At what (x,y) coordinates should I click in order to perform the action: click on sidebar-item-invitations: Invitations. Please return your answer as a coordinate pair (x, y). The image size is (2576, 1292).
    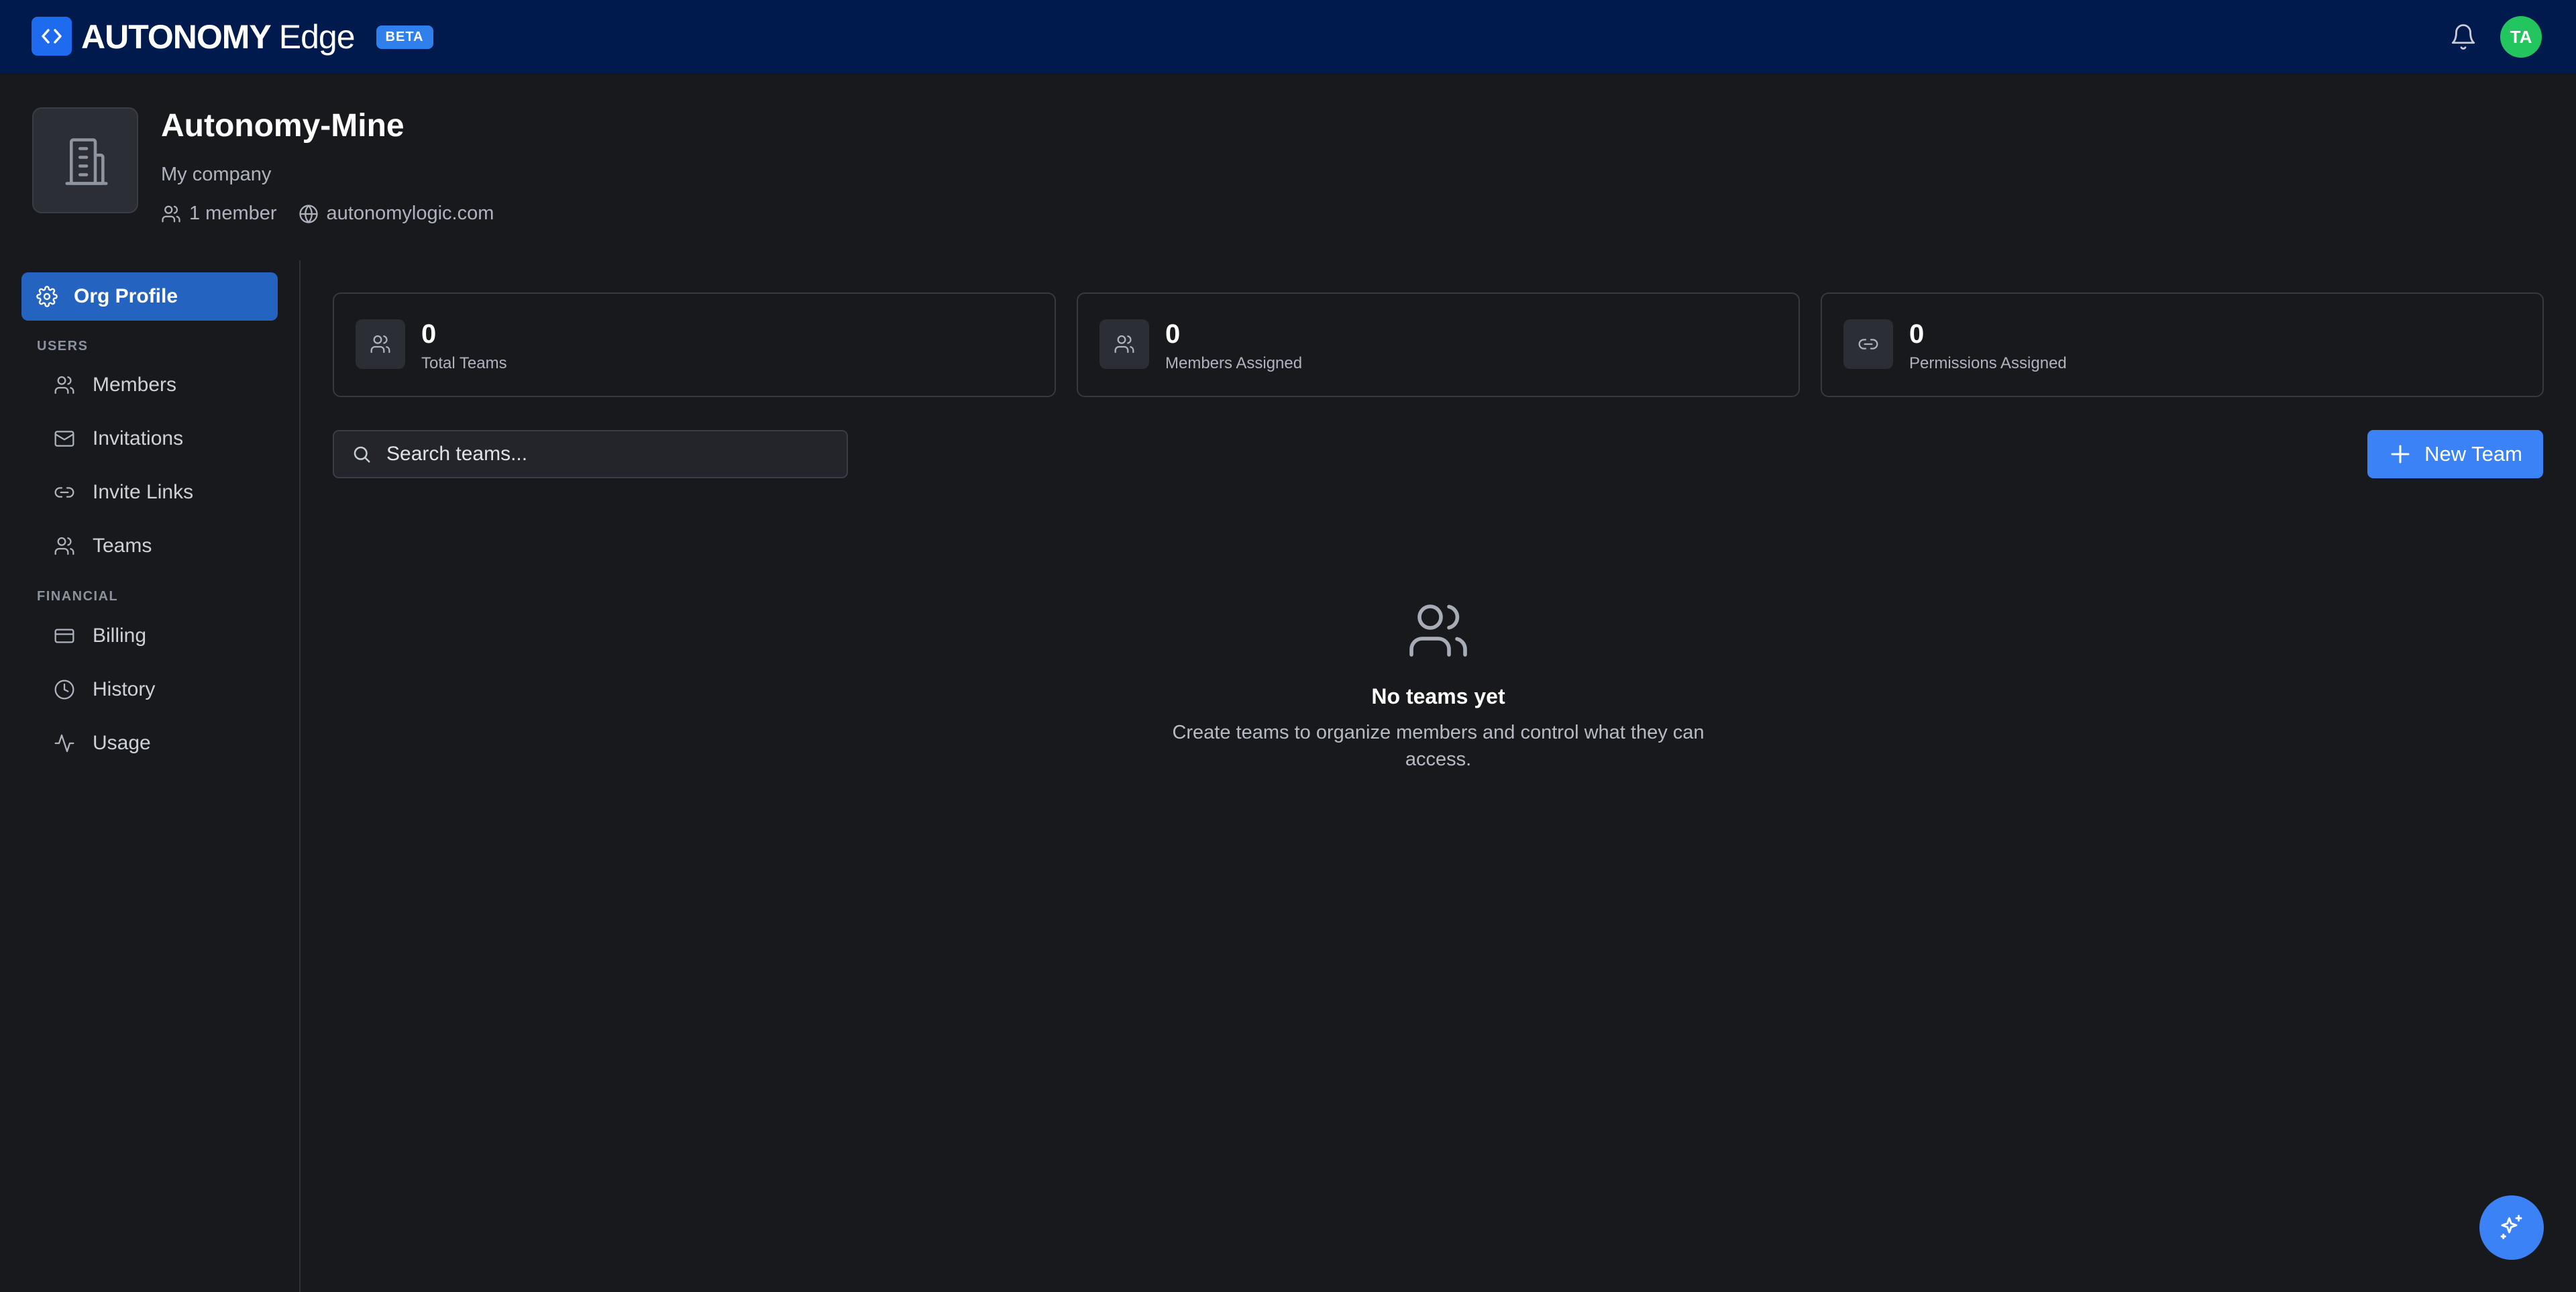
    Looking at the image, I should click on (110, 439).